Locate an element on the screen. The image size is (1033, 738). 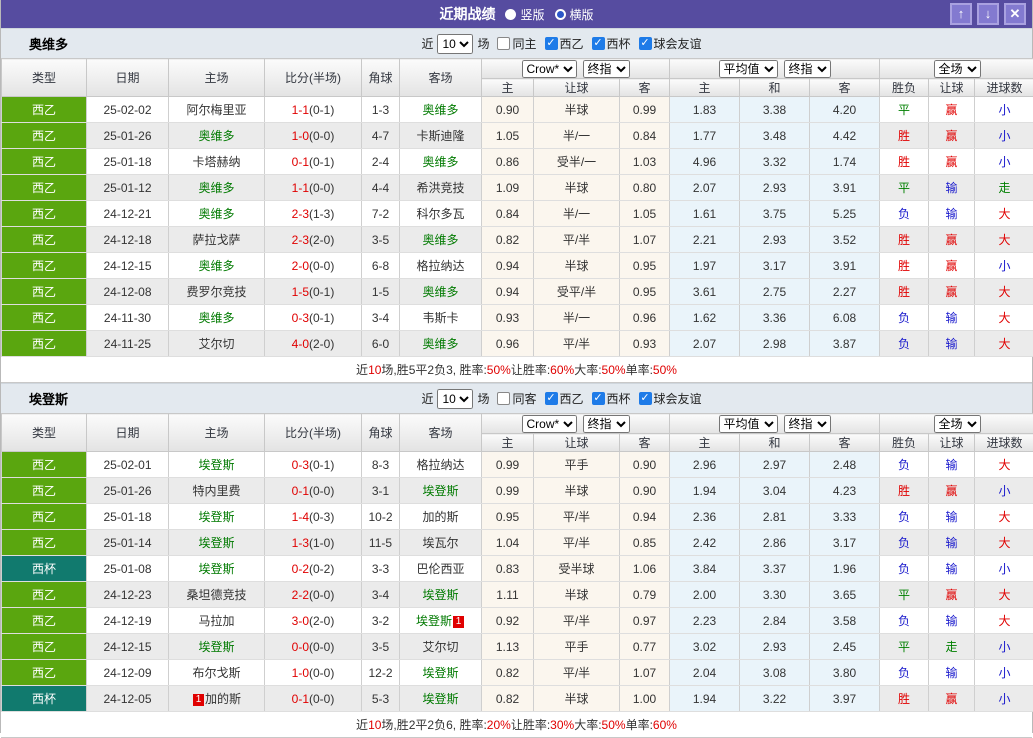
score-cell: 1-5(0-1) is located at coordinates (313, 292).